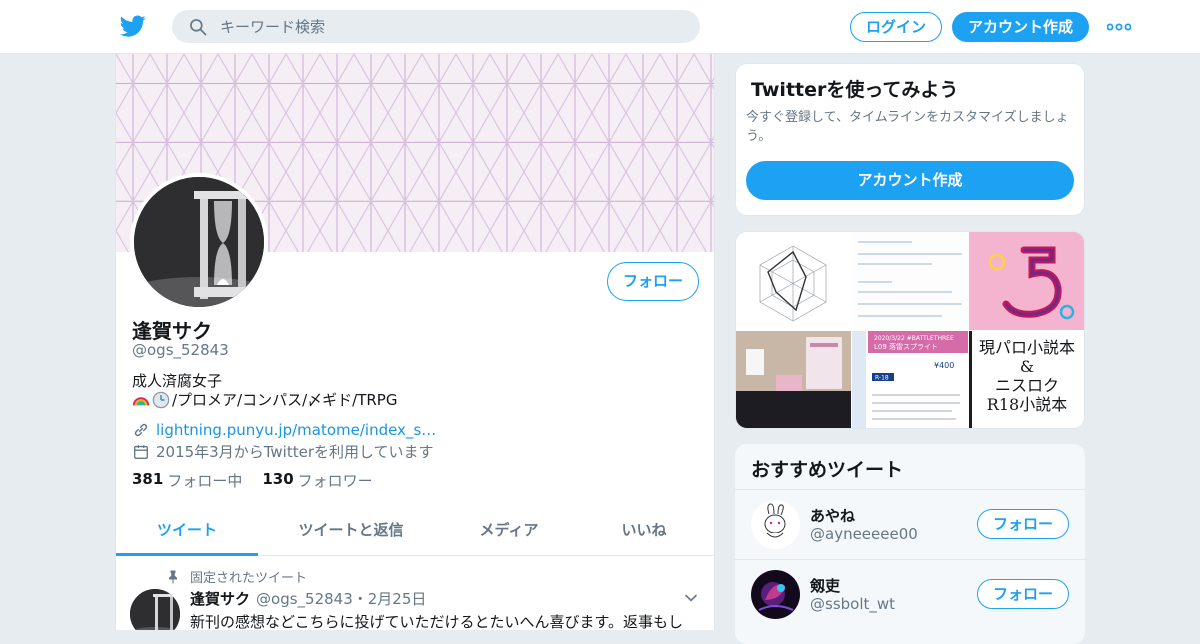  What do you see at coordinates (793, 379) in the screenshot?
I see `media-tile-booth-photo` at bounding box center [793, 379].